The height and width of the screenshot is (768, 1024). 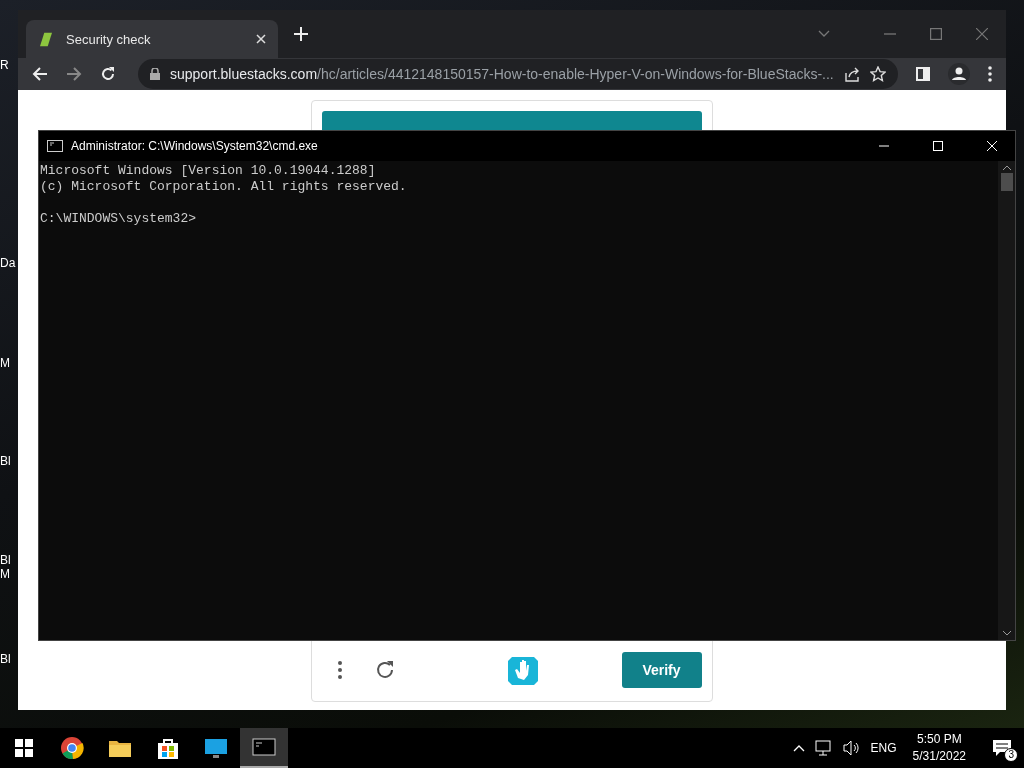 I want to click on new-tab-icon, so click(x=301, y=34).